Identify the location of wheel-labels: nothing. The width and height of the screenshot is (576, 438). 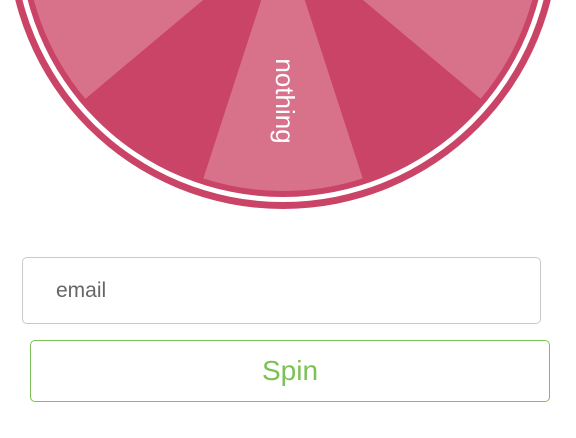
(285, 100).